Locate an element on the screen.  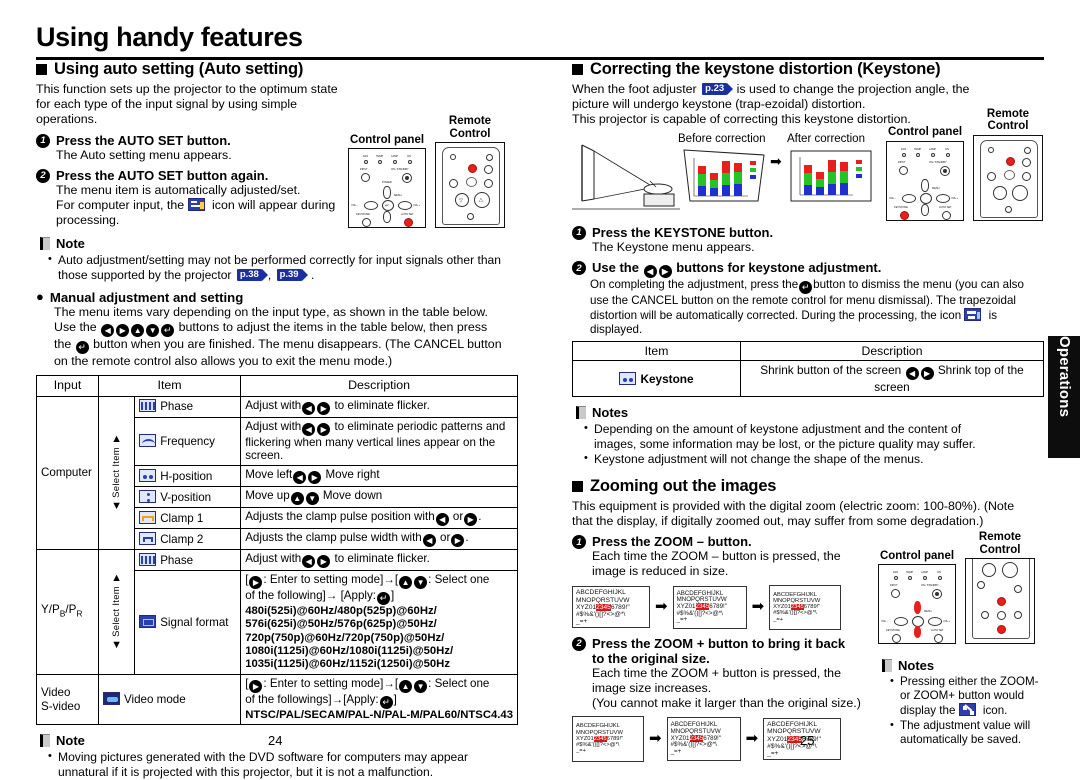
menu-desc-phase-ypbpr: Adjust with ◀ ▶ to eliminate flicker. is located at coordinates (379, 559).